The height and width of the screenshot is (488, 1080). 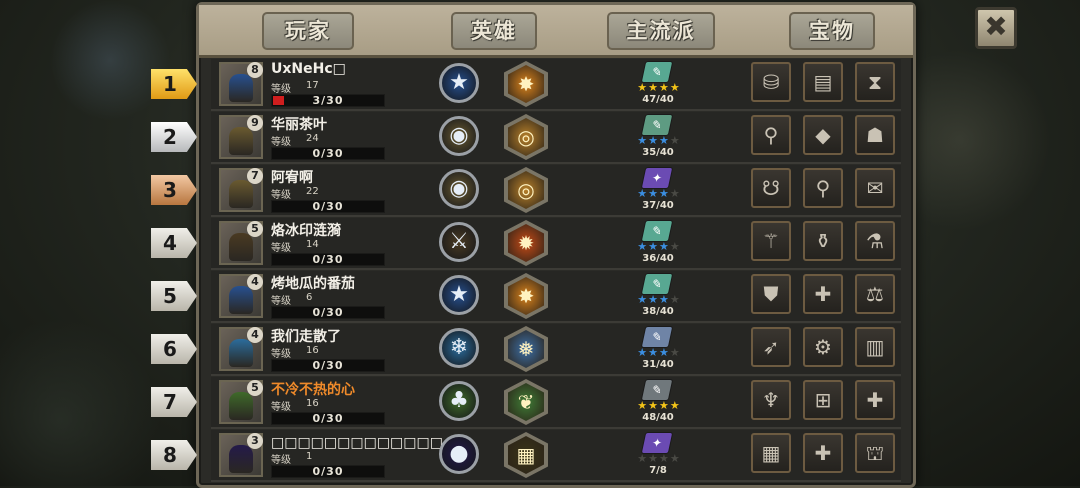 What do you see at coordinates (241, 84) in the screenshot?
I see `avatar: 8` at bounding box center [241, 84].